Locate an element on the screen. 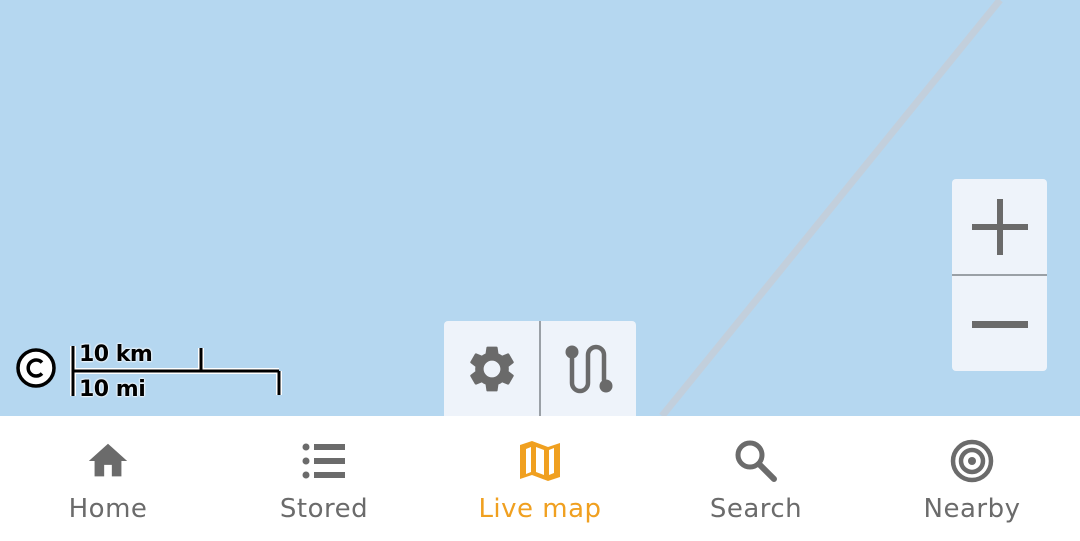 The height and width of the screenshot is (541, 1080). list-icon is located at coordinates (324, 461).